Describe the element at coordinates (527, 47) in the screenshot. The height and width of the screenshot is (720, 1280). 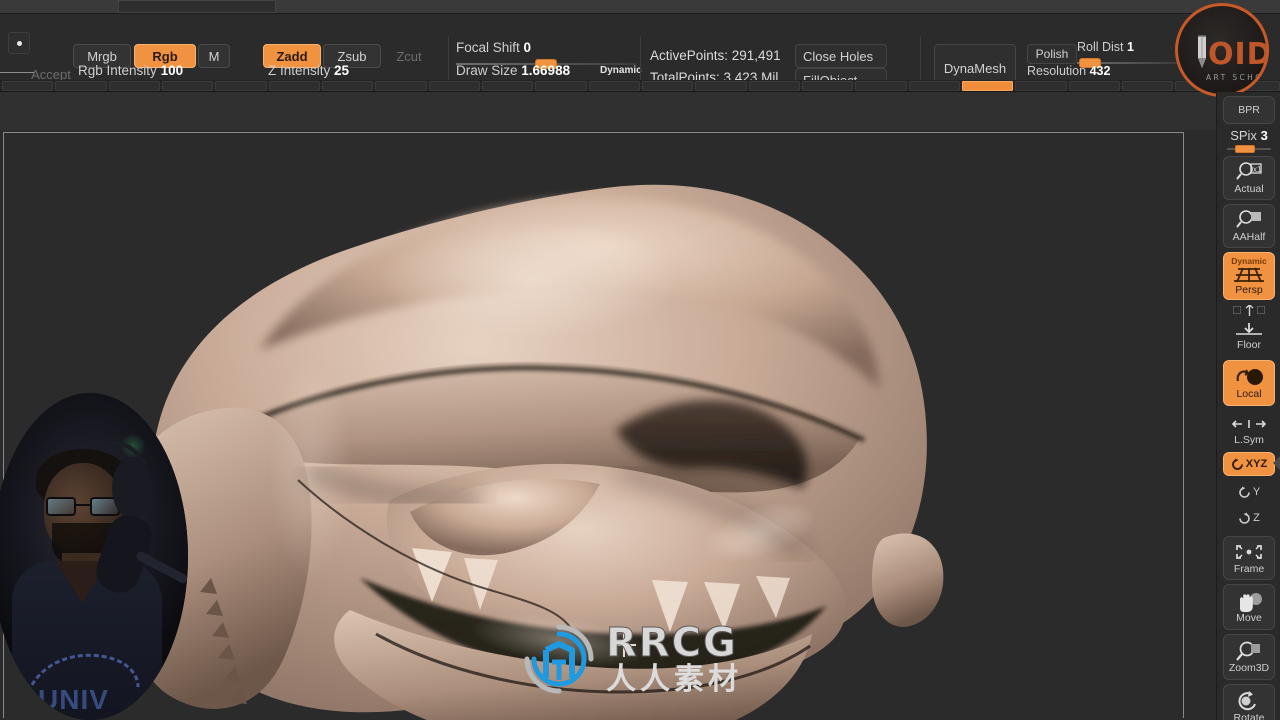
I see `focal-shift-value: 0` at that location.